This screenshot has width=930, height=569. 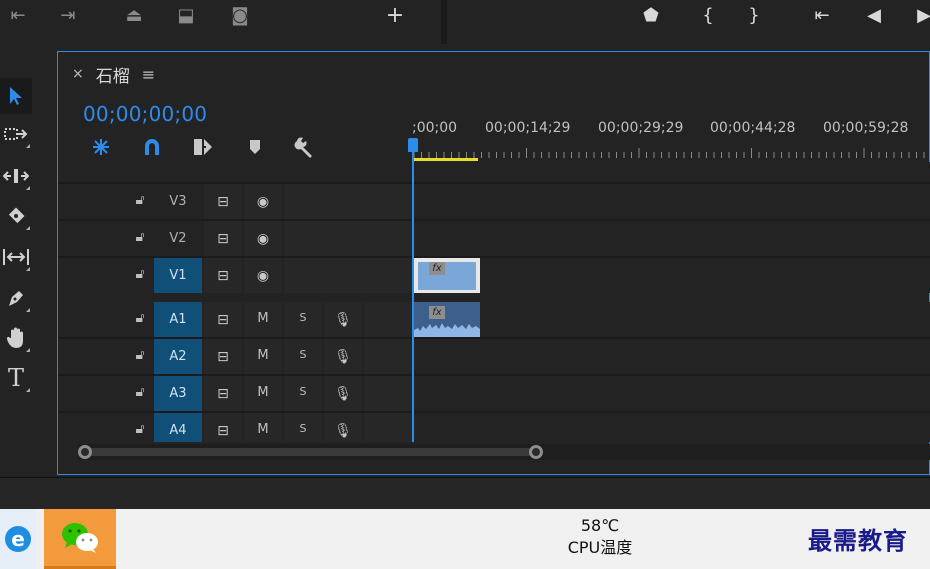 What do you see at coordinates (754, 16) in the screenshot?
I see `mark-out-icon: }` at bounding box center [754, 16].